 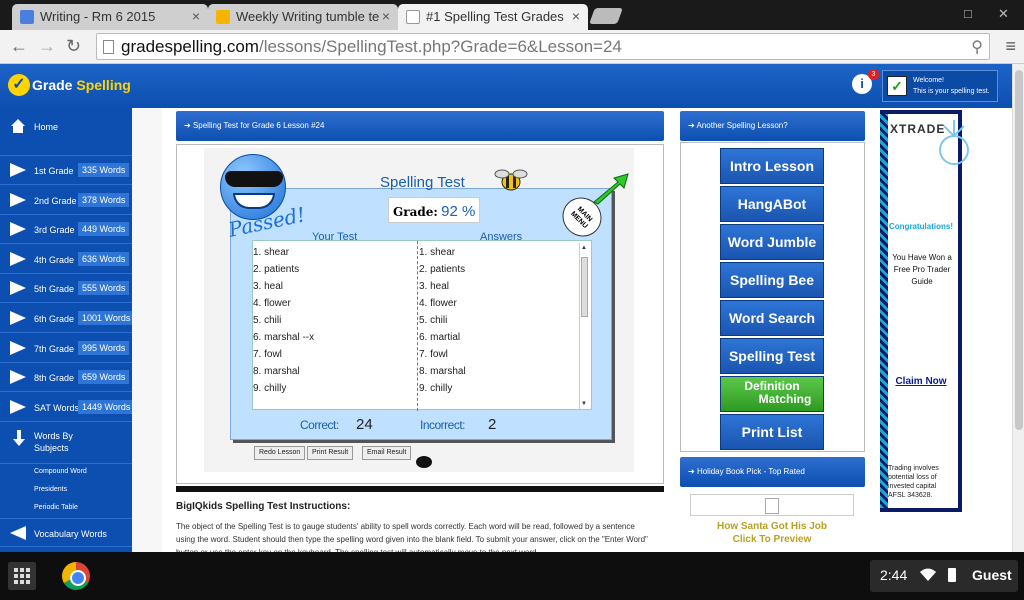 What do you see at coordinates (772, 394) in the screenshot?
I see `definition-matching-button: Definition Matching` at bounding box center [772, 394].